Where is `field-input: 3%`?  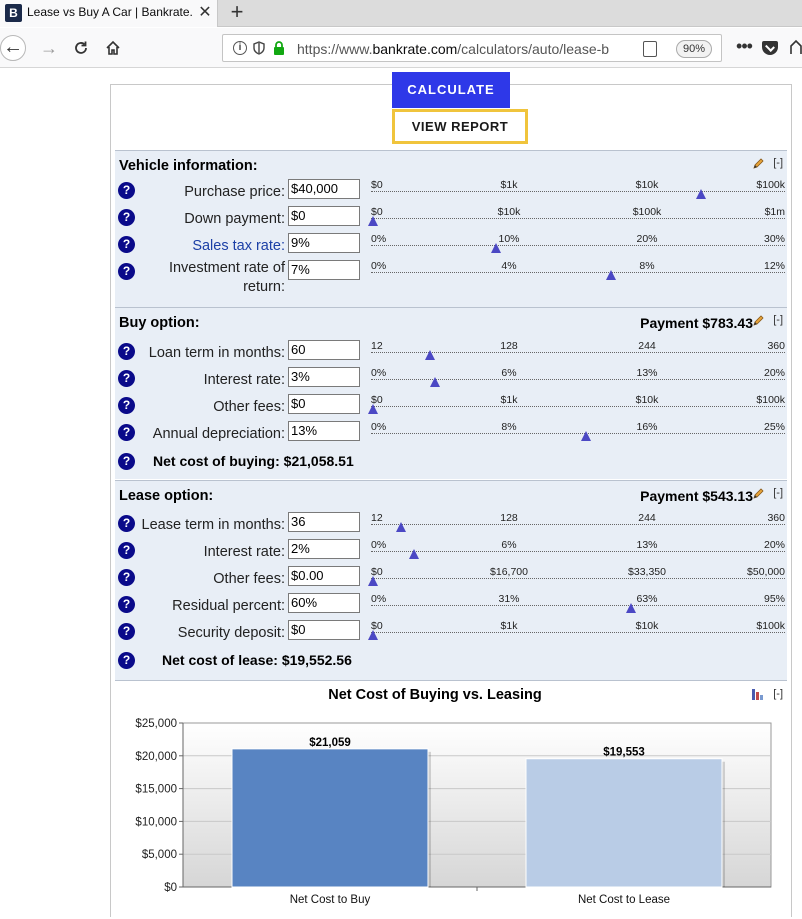 field-input: 3% is located at coordinates (324, 377).